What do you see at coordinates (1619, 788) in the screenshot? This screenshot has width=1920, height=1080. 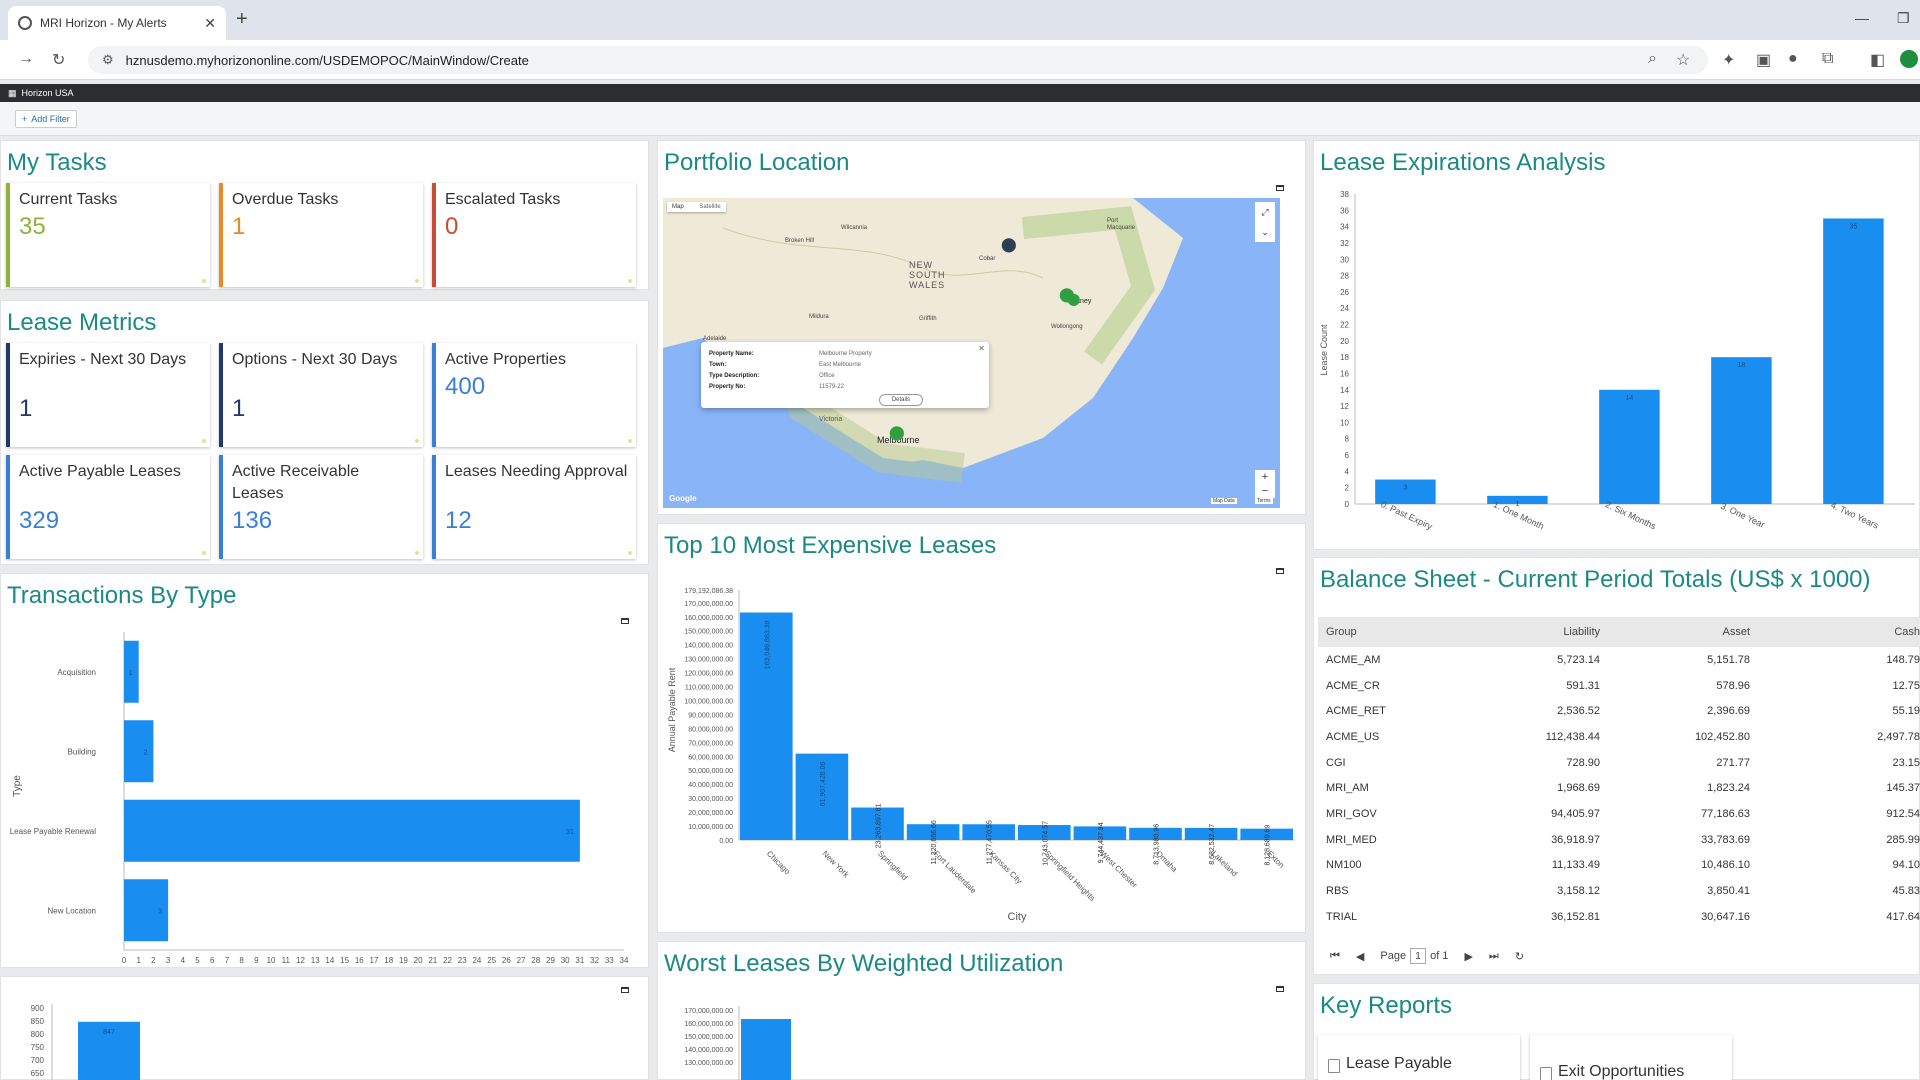 I see `table-row: MRI_AM 1,968.69 1,823.24 145.37` at bounding box center [1619, 788].